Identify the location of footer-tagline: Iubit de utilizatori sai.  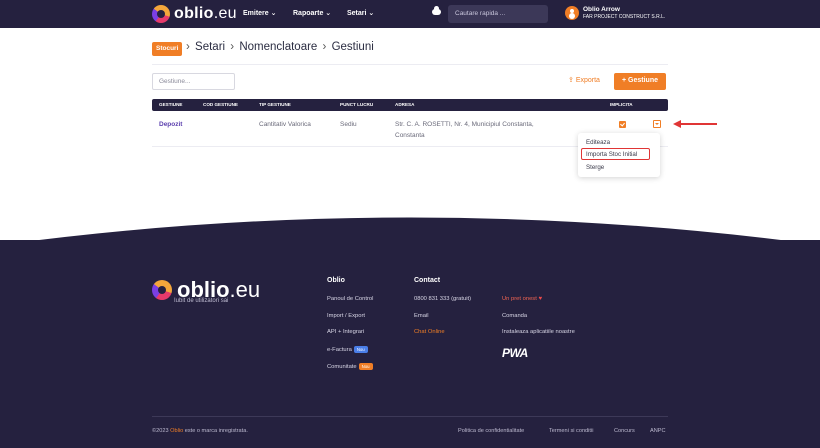
(201, 301).